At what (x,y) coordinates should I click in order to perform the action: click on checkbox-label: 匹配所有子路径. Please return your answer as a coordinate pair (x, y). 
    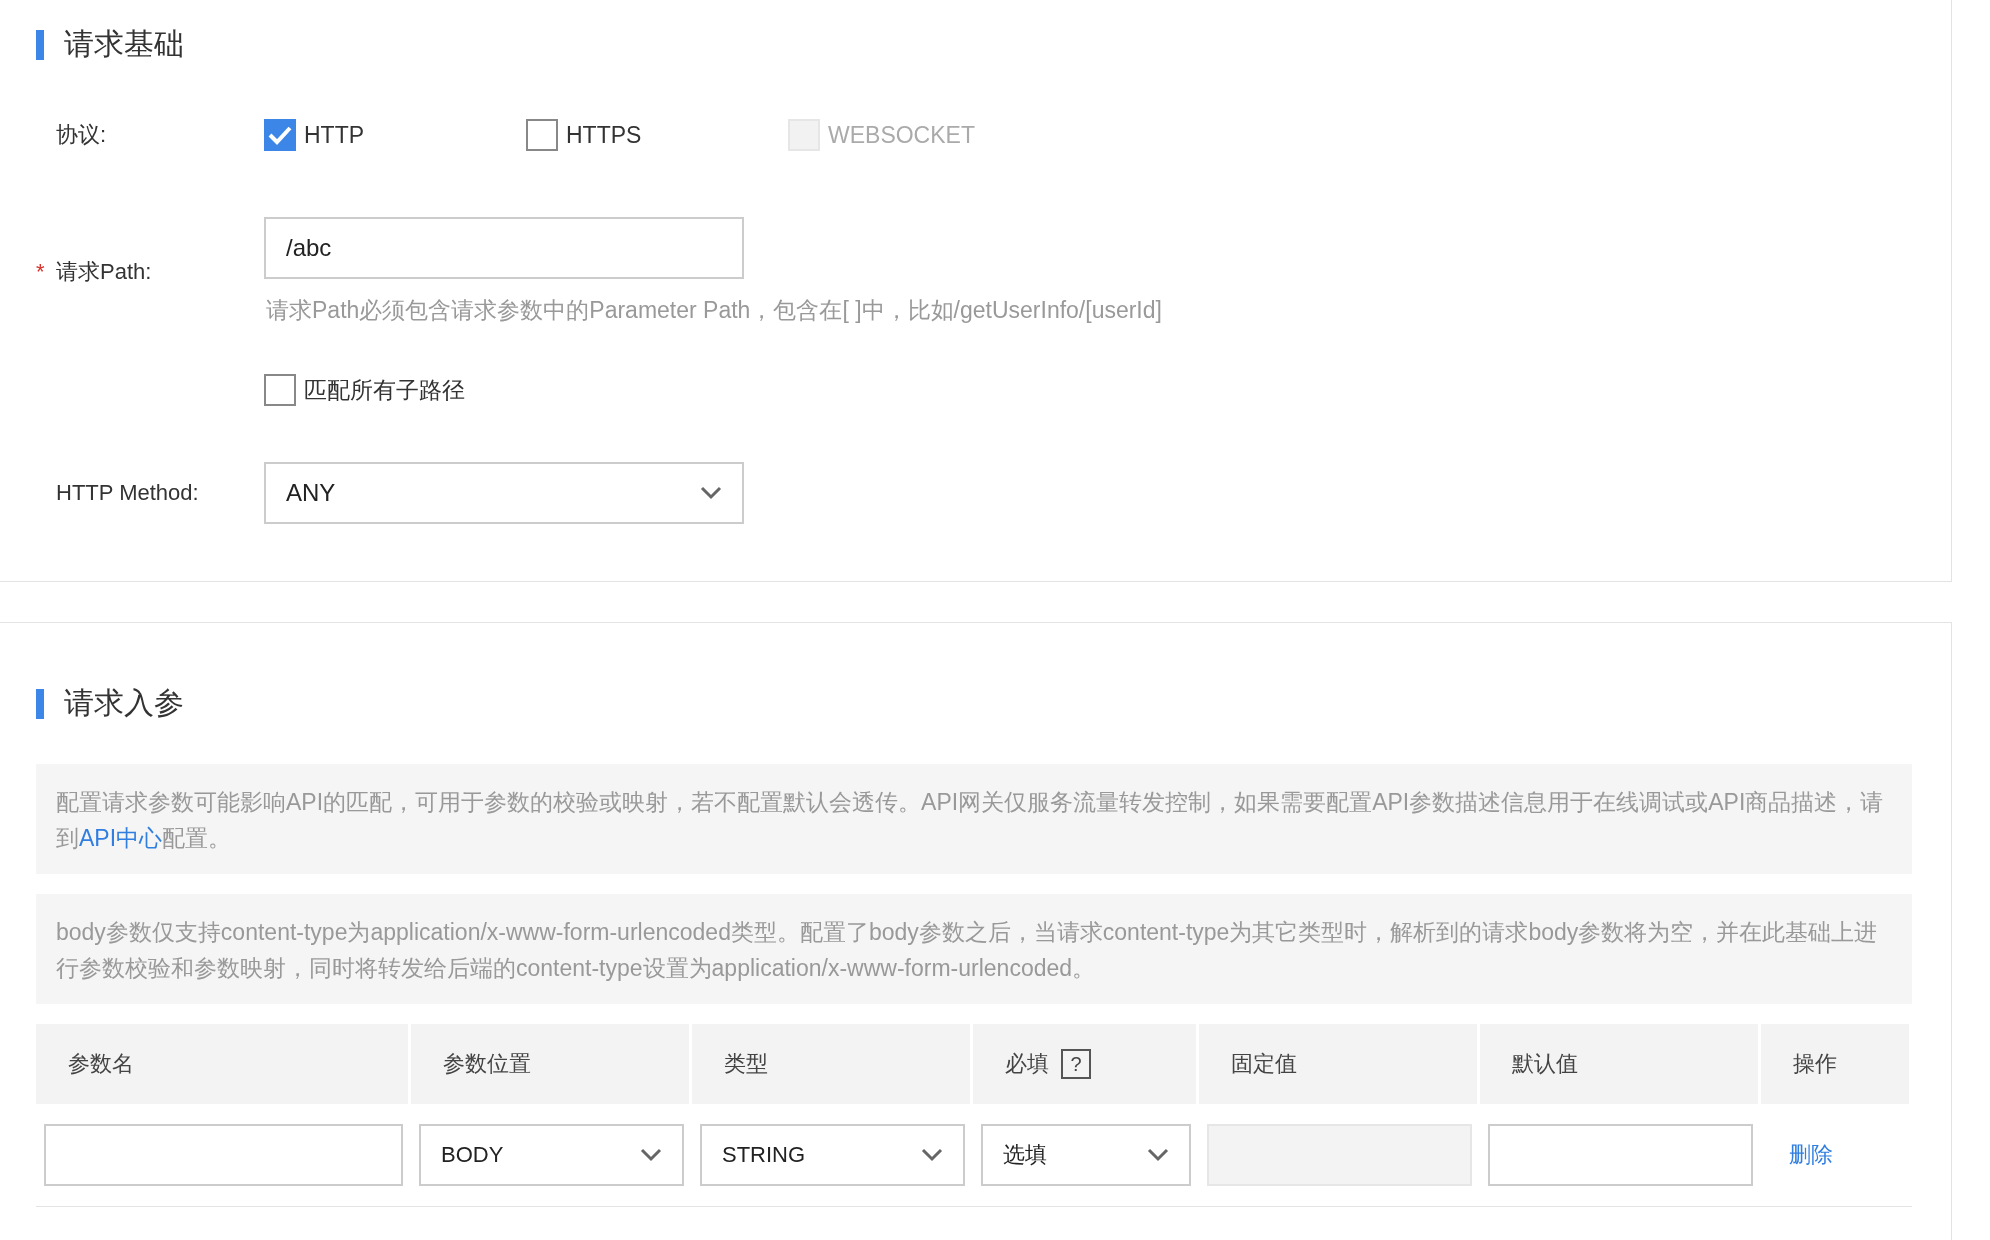
    Looking at the image, I should click on (384, 390).